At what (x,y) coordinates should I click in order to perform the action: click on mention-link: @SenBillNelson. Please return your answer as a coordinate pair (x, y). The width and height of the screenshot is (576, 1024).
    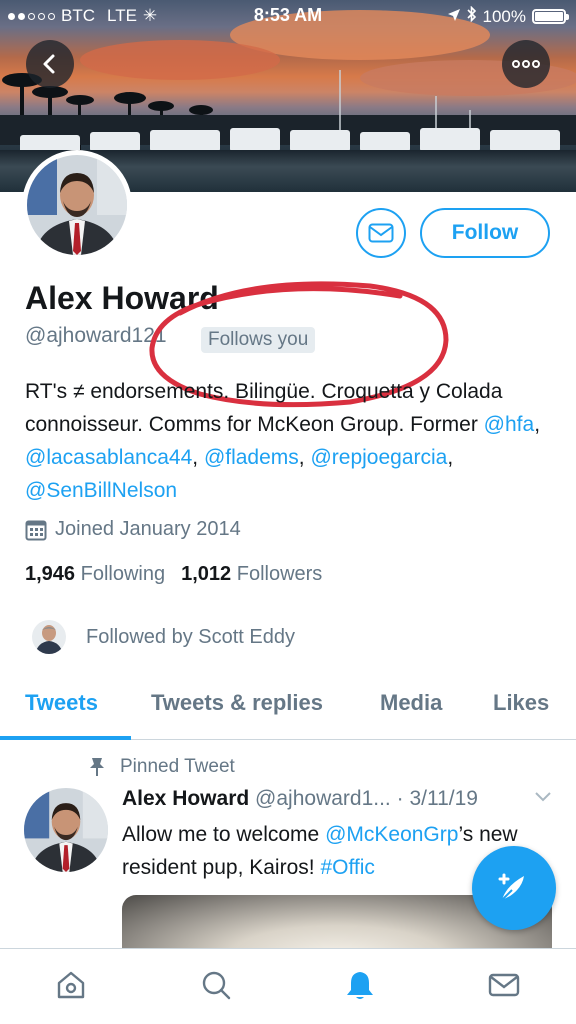
    Looking at the image, I should click on (101, 490).